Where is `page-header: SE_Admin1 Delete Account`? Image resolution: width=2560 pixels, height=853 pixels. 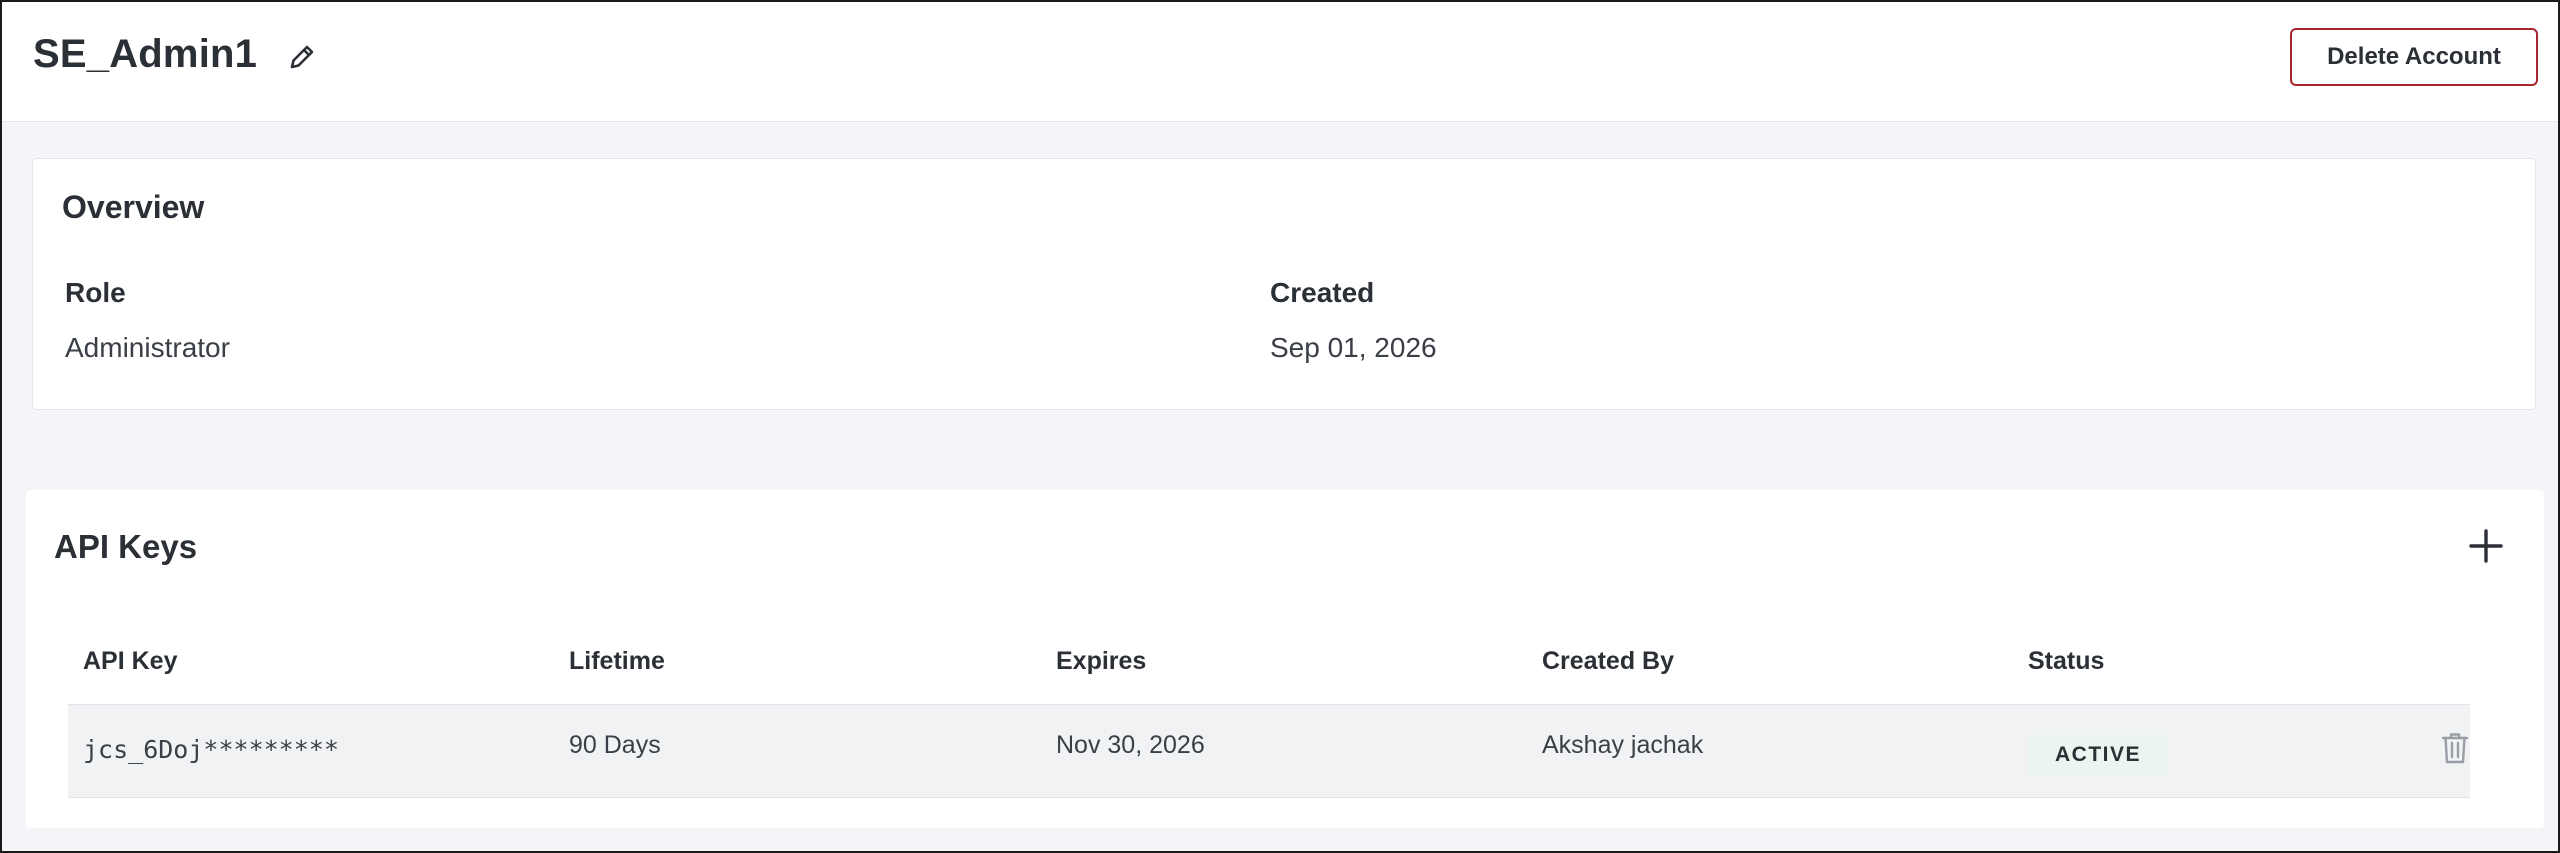
page-header: SE_Admin1 Delete Account is located at coordinates (1280, 62).